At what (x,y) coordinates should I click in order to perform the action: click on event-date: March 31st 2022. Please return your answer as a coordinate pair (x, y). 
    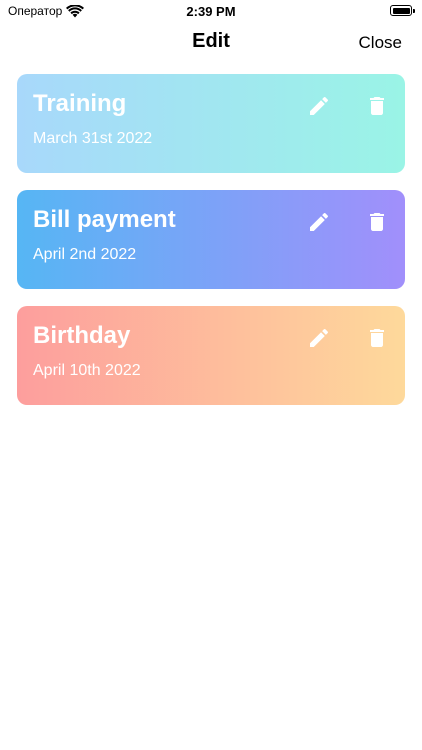
    Looking at the image, I should click on (93, 138).